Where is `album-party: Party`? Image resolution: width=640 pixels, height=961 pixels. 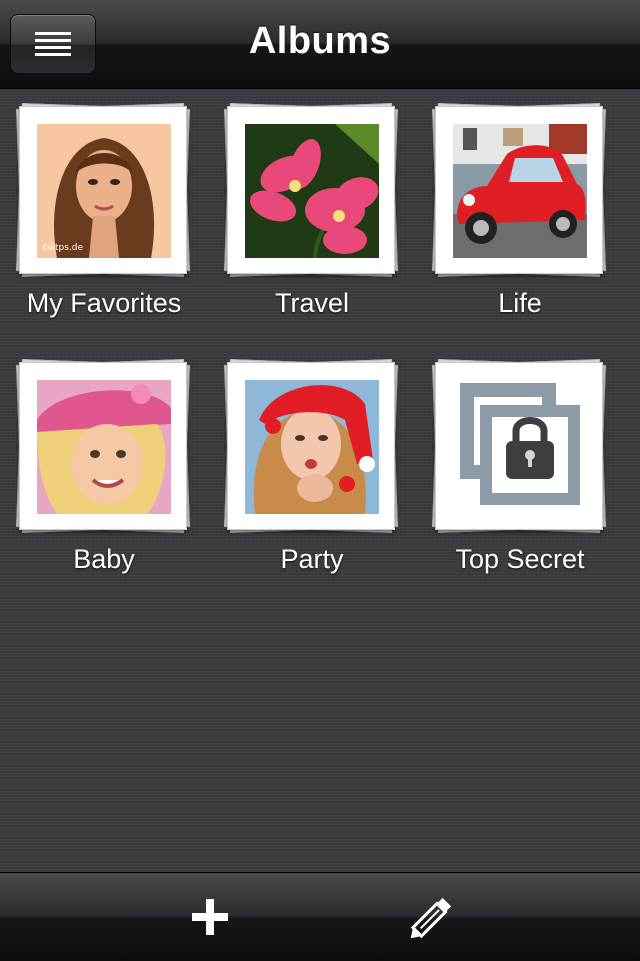
album-party: Party is located at coordinates (312, 464).